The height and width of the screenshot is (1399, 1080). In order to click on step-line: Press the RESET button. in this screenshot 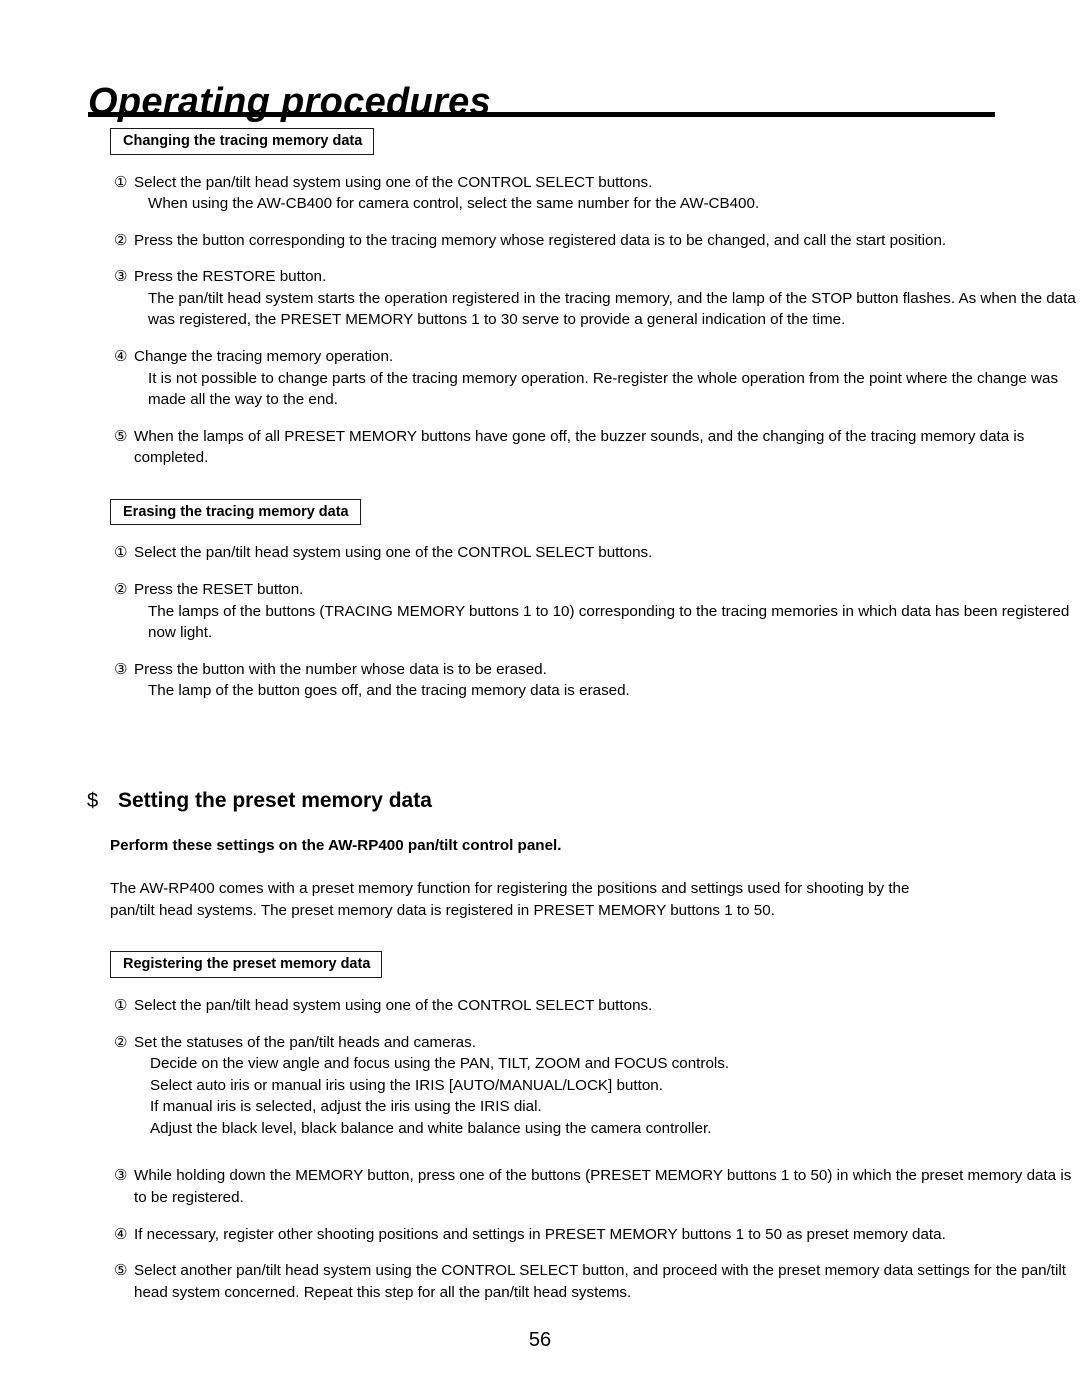, I will do `click(219, 589)`.